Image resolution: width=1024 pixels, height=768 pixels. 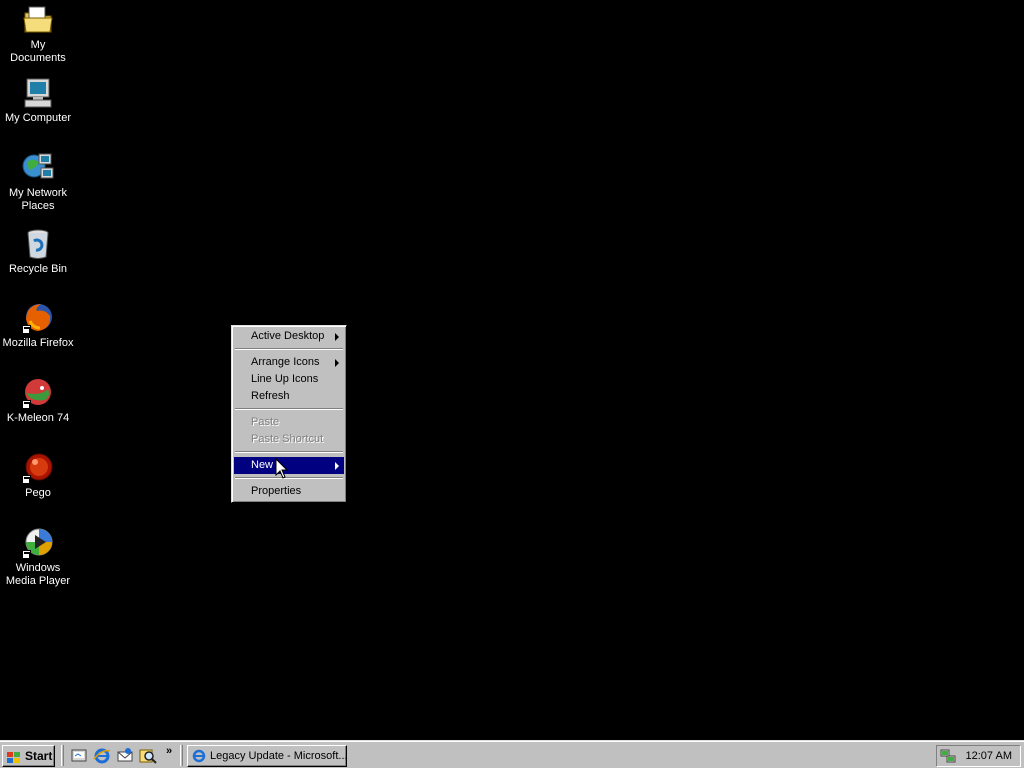 I want to click on desktop-icon-pego: Pego, so click(x=38, y=475).